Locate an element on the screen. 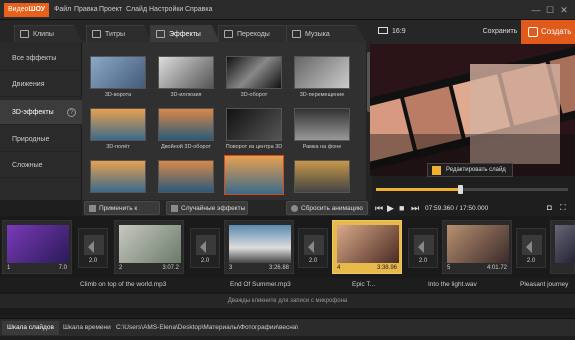  tab-label: Клипы is located at coordinates (43, 34).